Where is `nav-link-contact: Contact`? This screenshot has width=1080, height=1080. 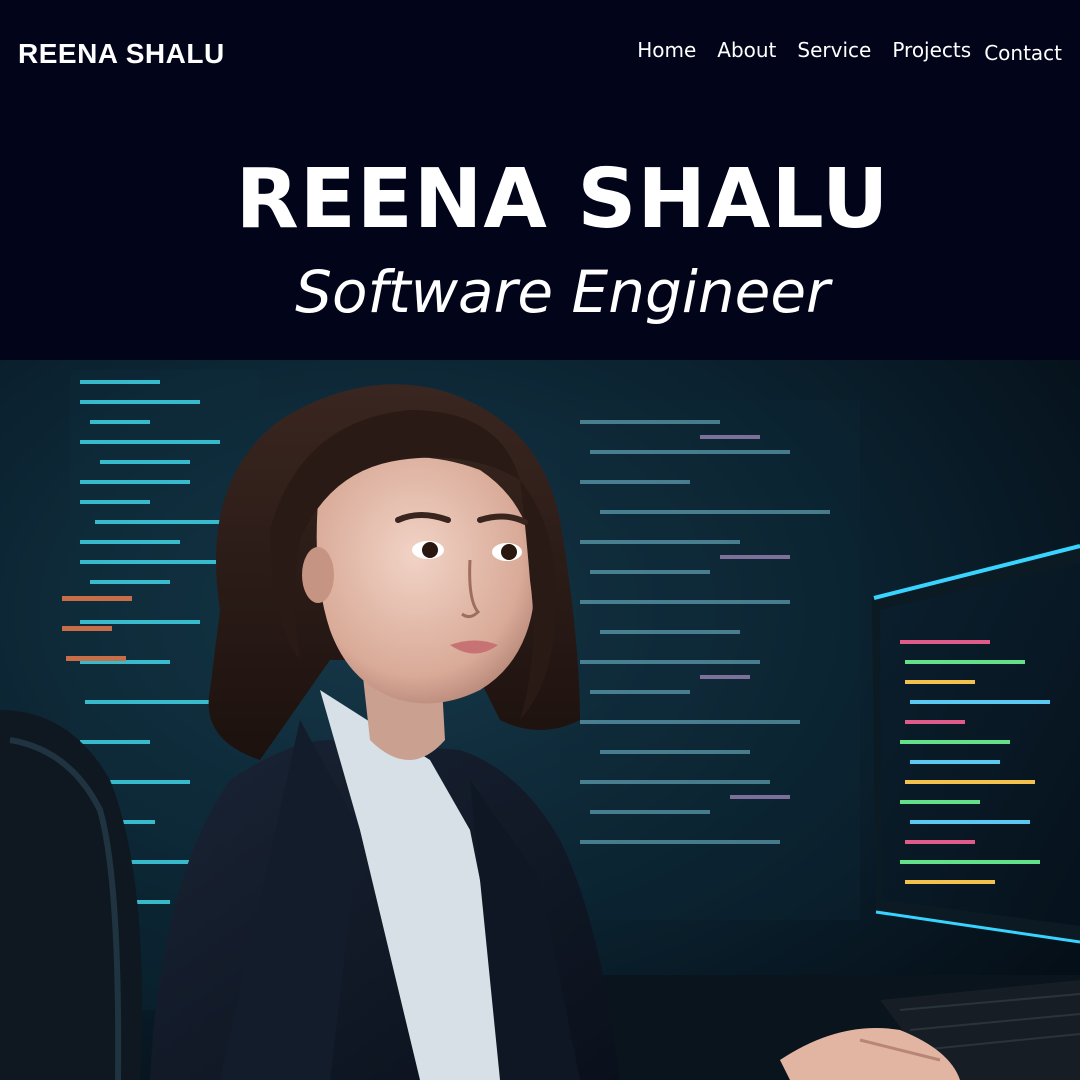 nav-link-contact: Contact is located at coordinates (1023, 53).